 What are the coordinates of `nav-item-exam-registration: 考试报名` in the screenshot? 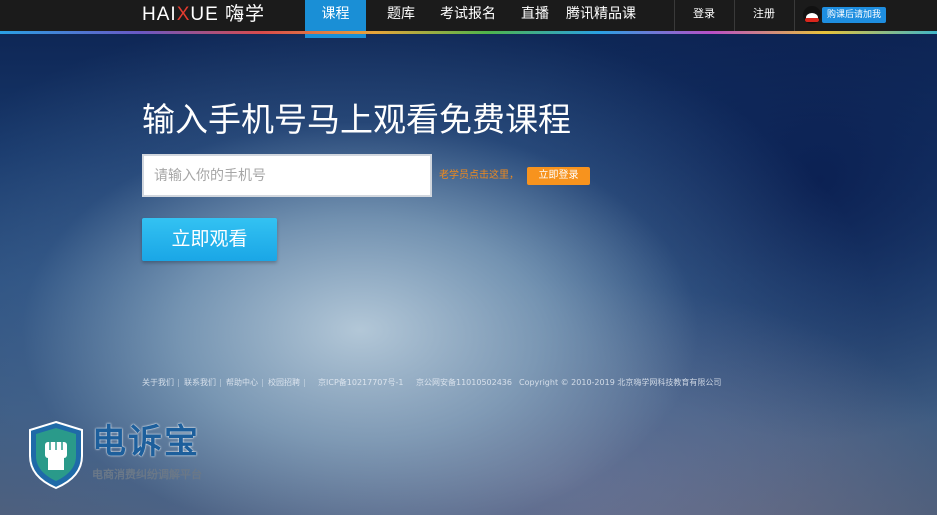 It's located at (468, 16).